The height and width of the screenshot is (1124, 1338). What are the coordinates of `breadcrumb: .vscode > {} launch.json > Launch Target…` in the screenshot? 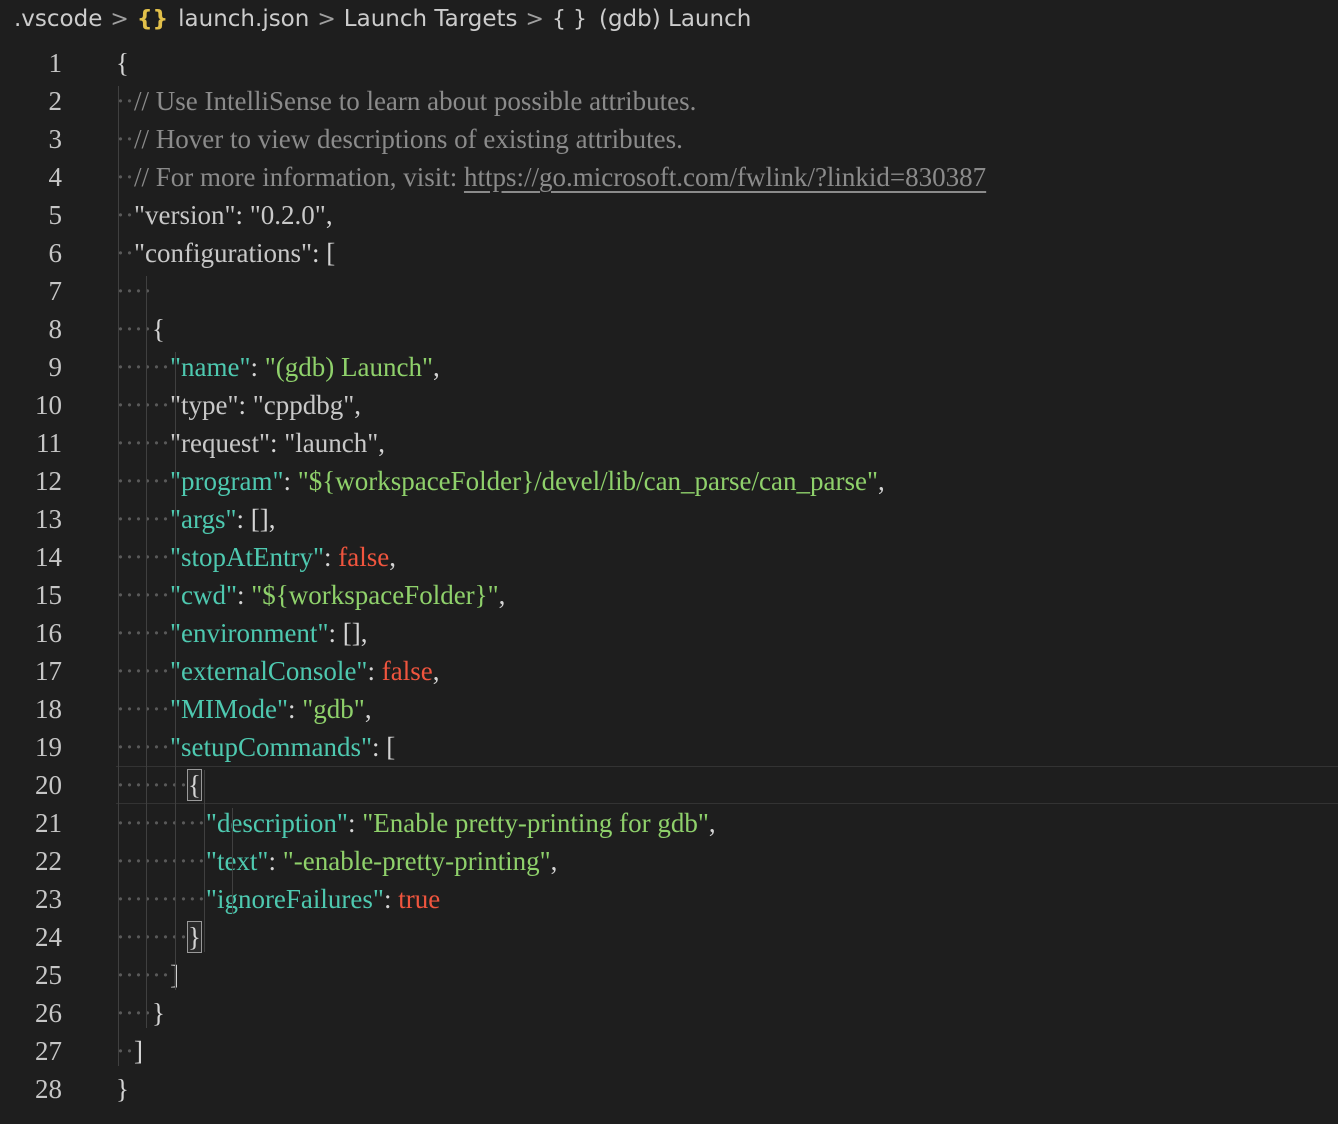 It's located at (669, 19).